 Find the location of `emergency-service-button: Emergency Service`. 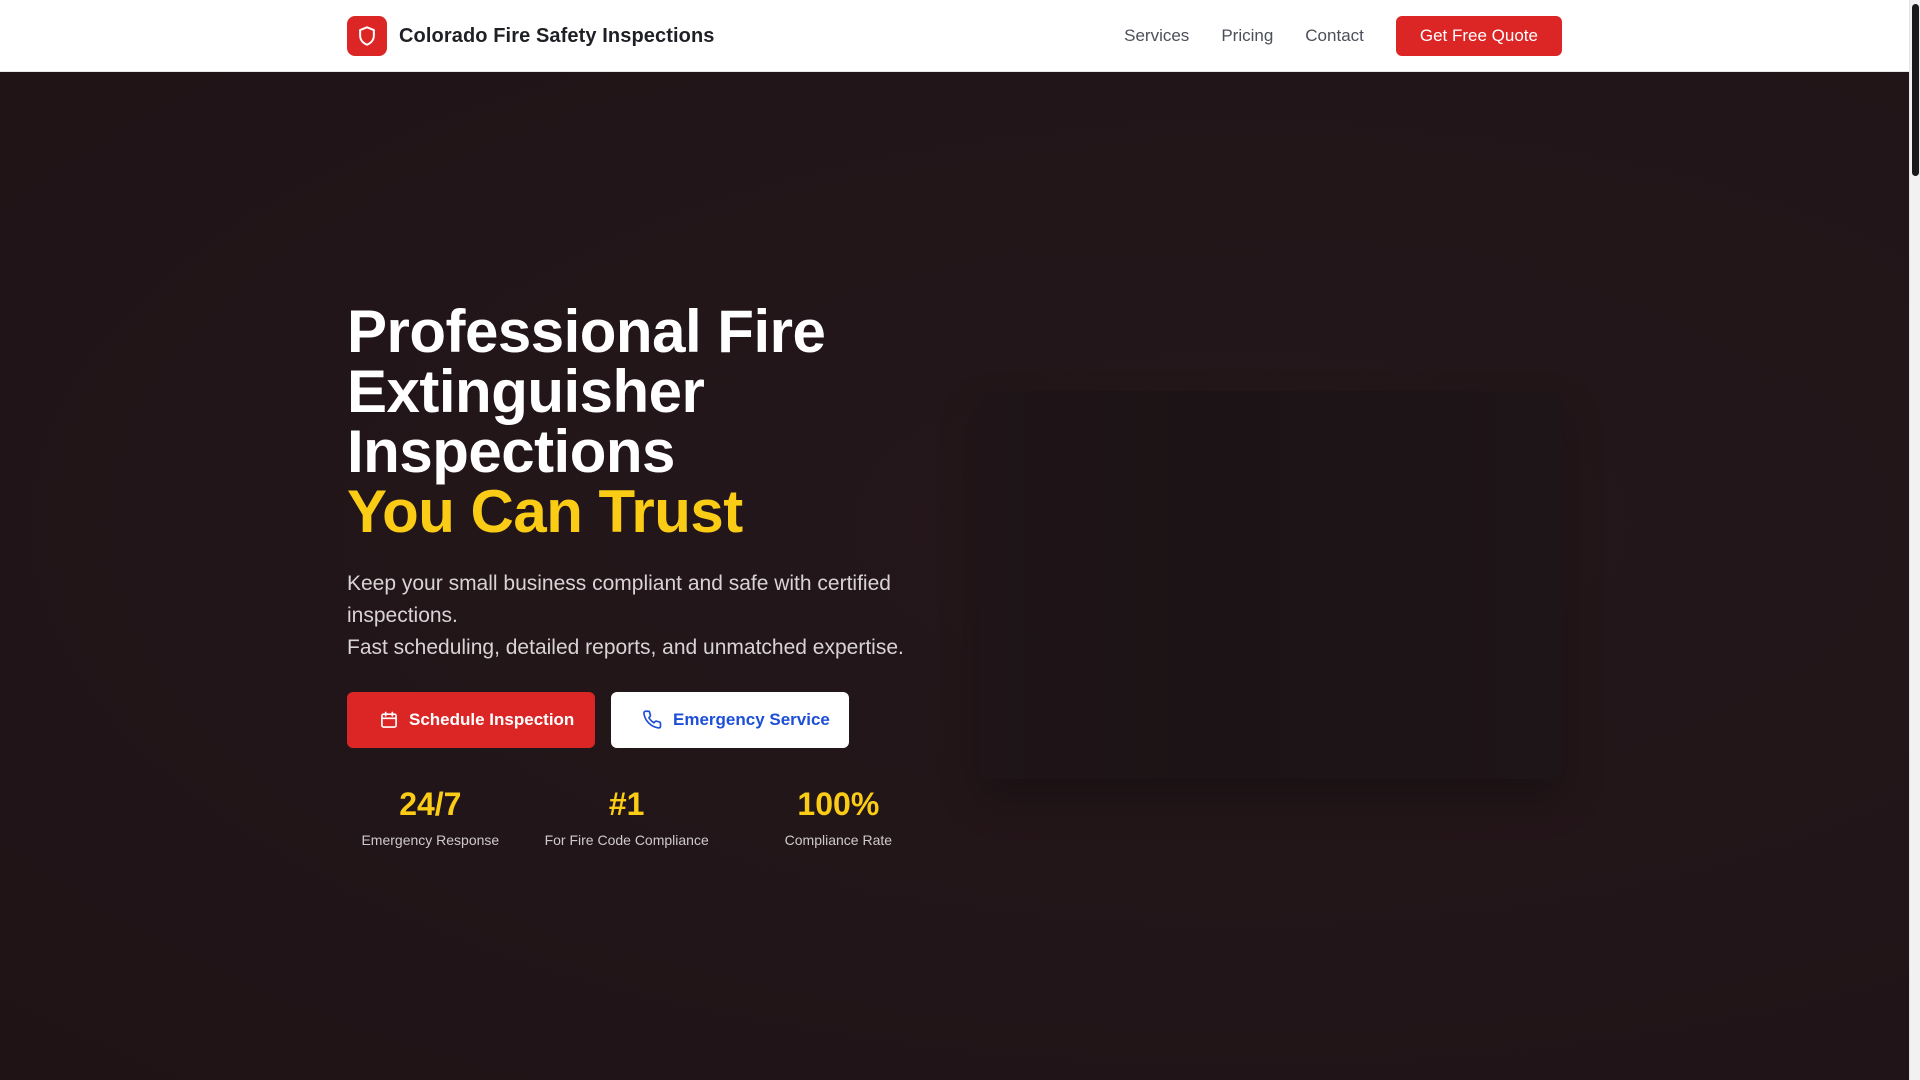

emergency-service-button: Emergency Service is located at coordinates (730, 720).